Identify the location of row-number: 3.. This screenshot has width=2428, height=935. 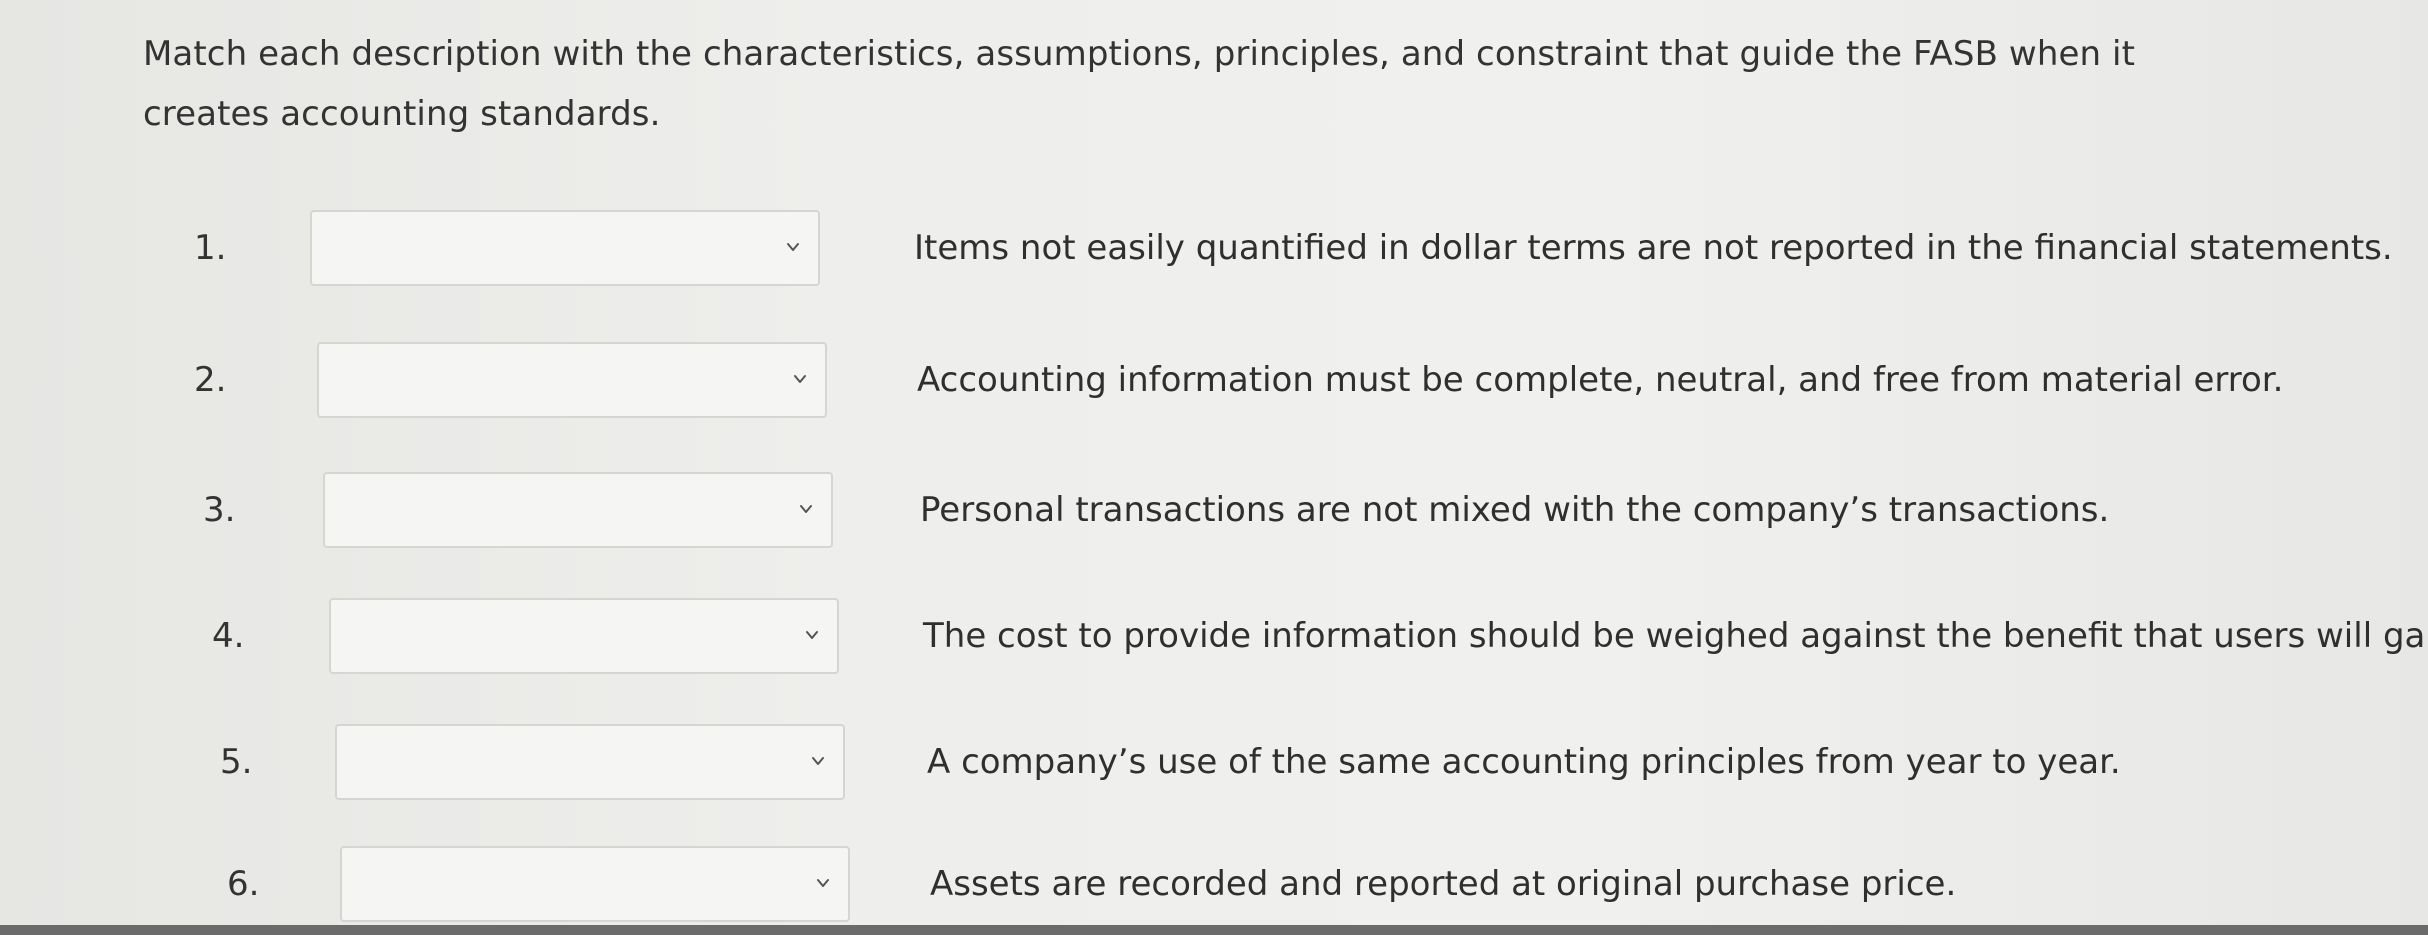
(219, 510).